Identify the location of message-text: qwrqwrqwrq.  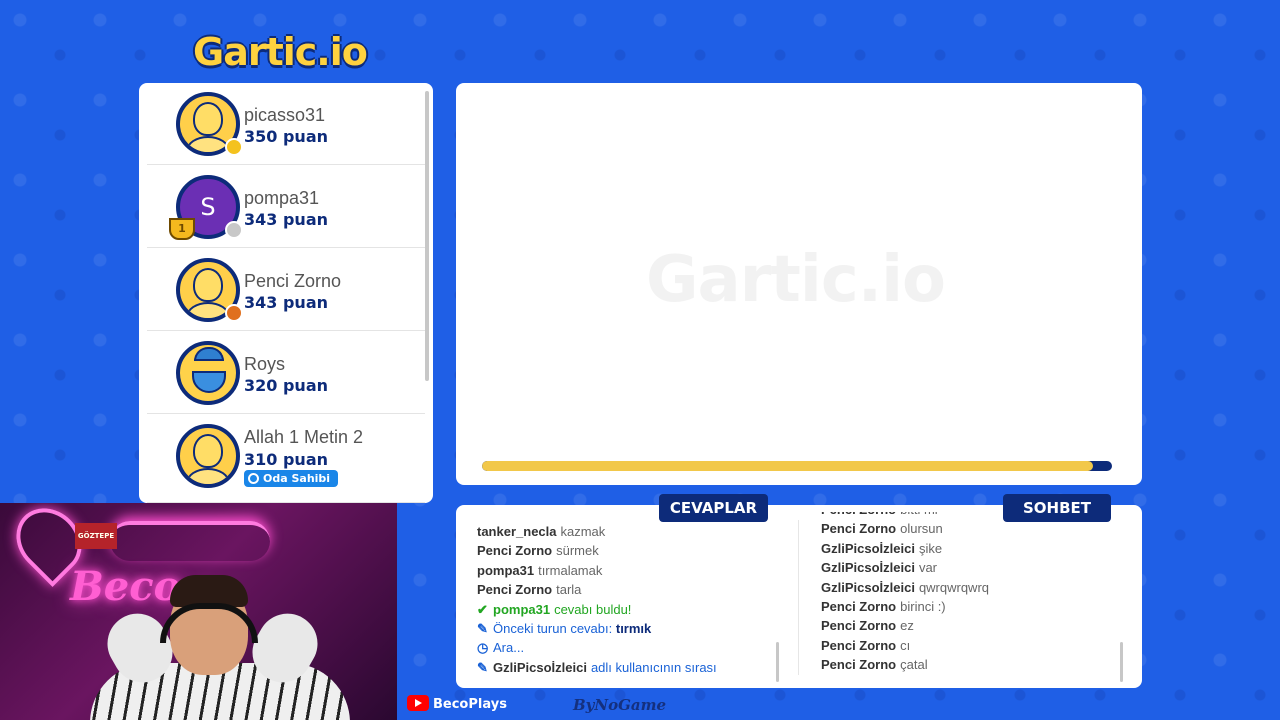
(954, 587).